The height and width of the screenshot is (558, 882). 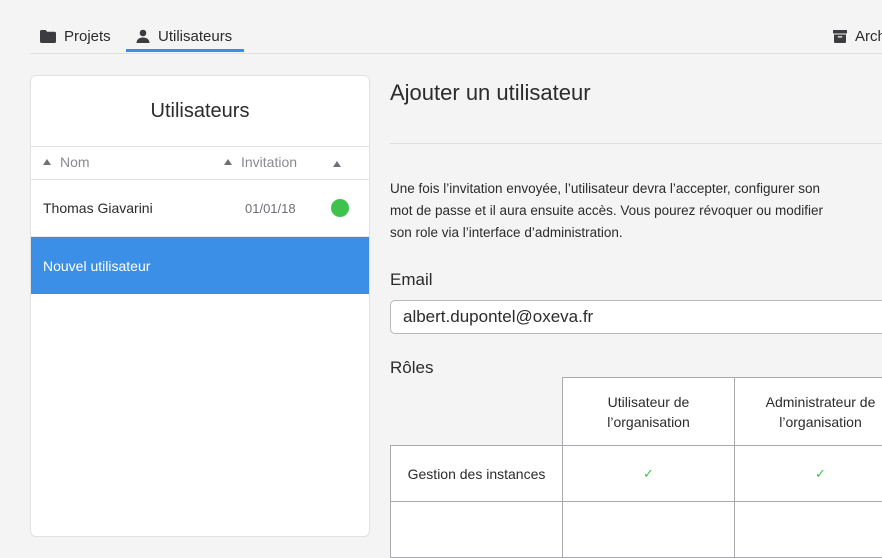 I want to click on permission-cell-utilisateur, so click(x=648, y=529).